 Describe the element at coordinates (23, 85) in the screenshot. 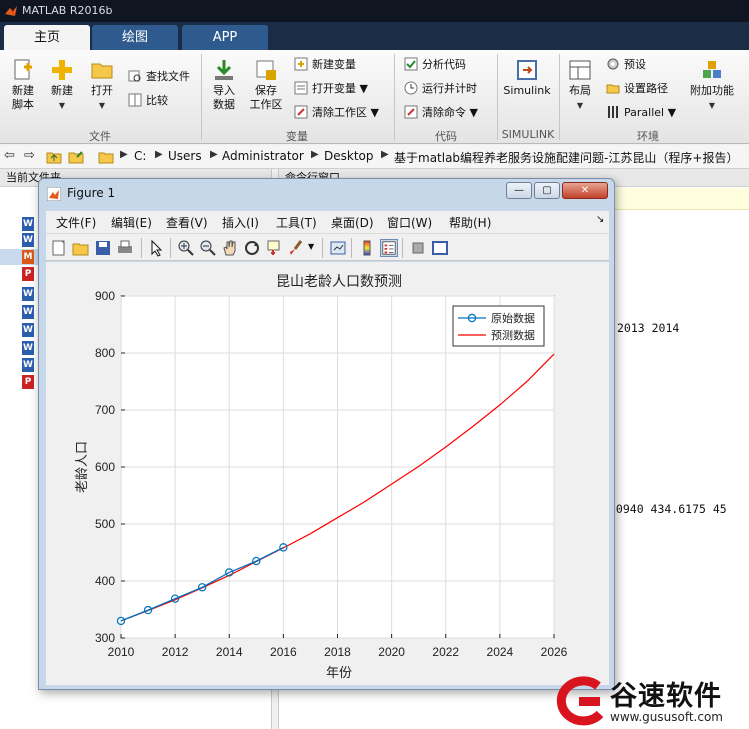

I see `new-script-button: 新建 脚本` at that location.